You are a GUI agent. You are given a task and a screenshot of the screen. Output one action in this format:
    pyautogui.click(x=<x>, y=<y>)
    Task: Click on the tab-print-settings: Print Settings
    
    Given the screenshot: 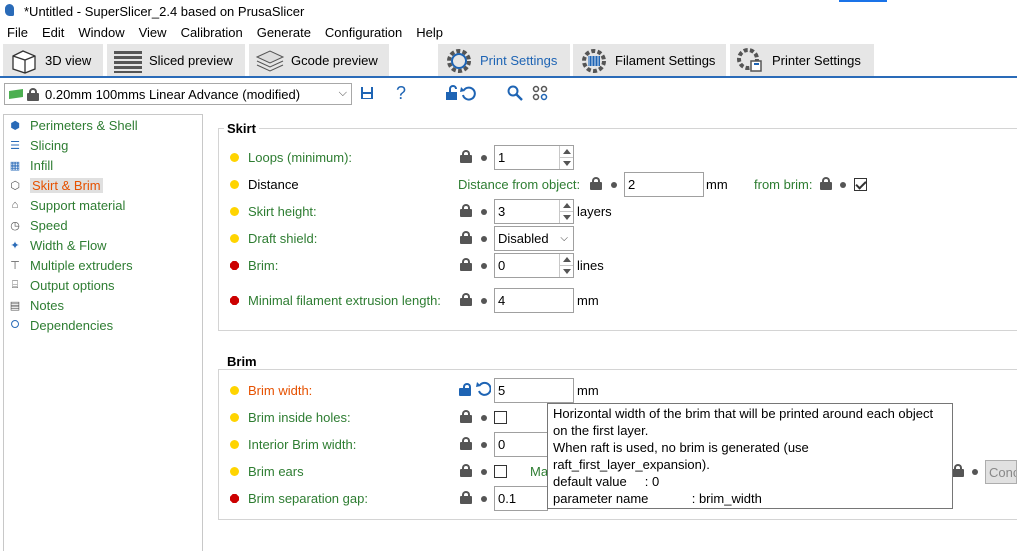 What is the action you would take?
    pyautogui.click(x=504, y=60)
    